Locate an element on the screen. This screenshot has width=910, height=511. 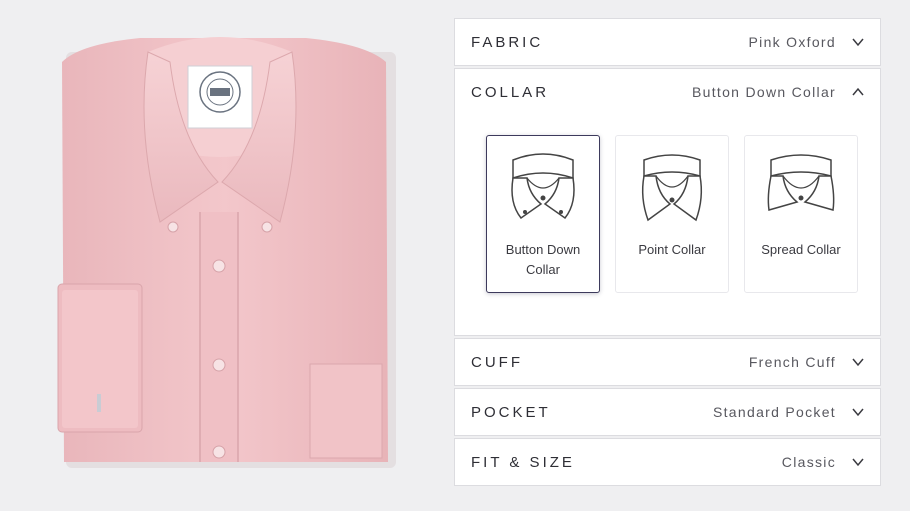
cuff-accordion-header: CUFF French Cuff is located at coordinates (667, 362).